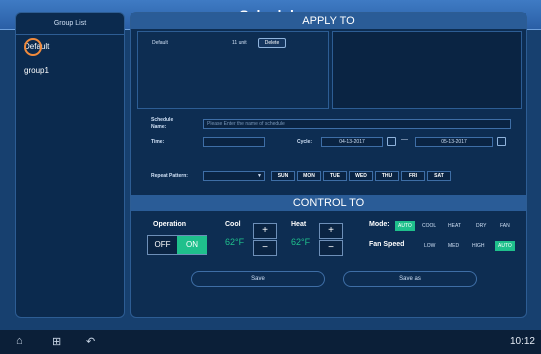 Image resolution: width=541 pixels, height=354 pixels. I want to click on fan-med: MED, so click(453, 246).